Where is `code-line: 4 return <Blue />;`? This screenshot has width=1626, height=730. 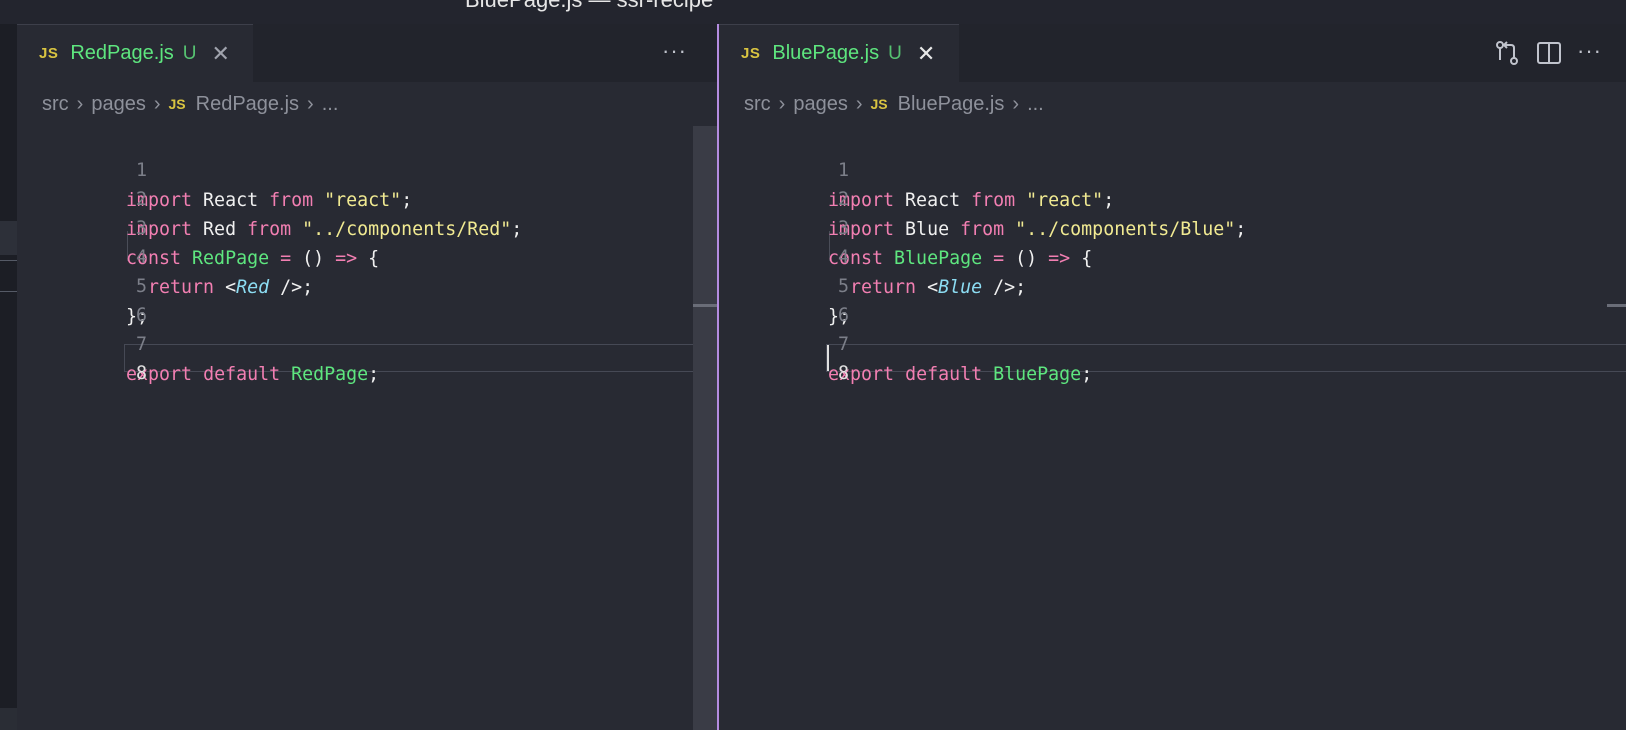 code-line: 4 return <Blue />; is located at coordinates (1172, 255).